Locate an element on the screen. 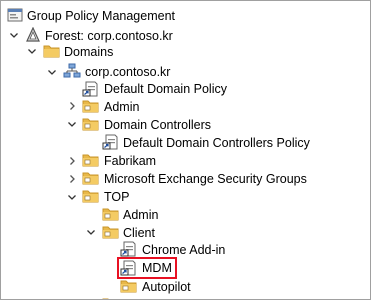 The height and width of the screenshot is (300, 371). fabrikam-label: Fabrikam is located at coordinates (130, 161).